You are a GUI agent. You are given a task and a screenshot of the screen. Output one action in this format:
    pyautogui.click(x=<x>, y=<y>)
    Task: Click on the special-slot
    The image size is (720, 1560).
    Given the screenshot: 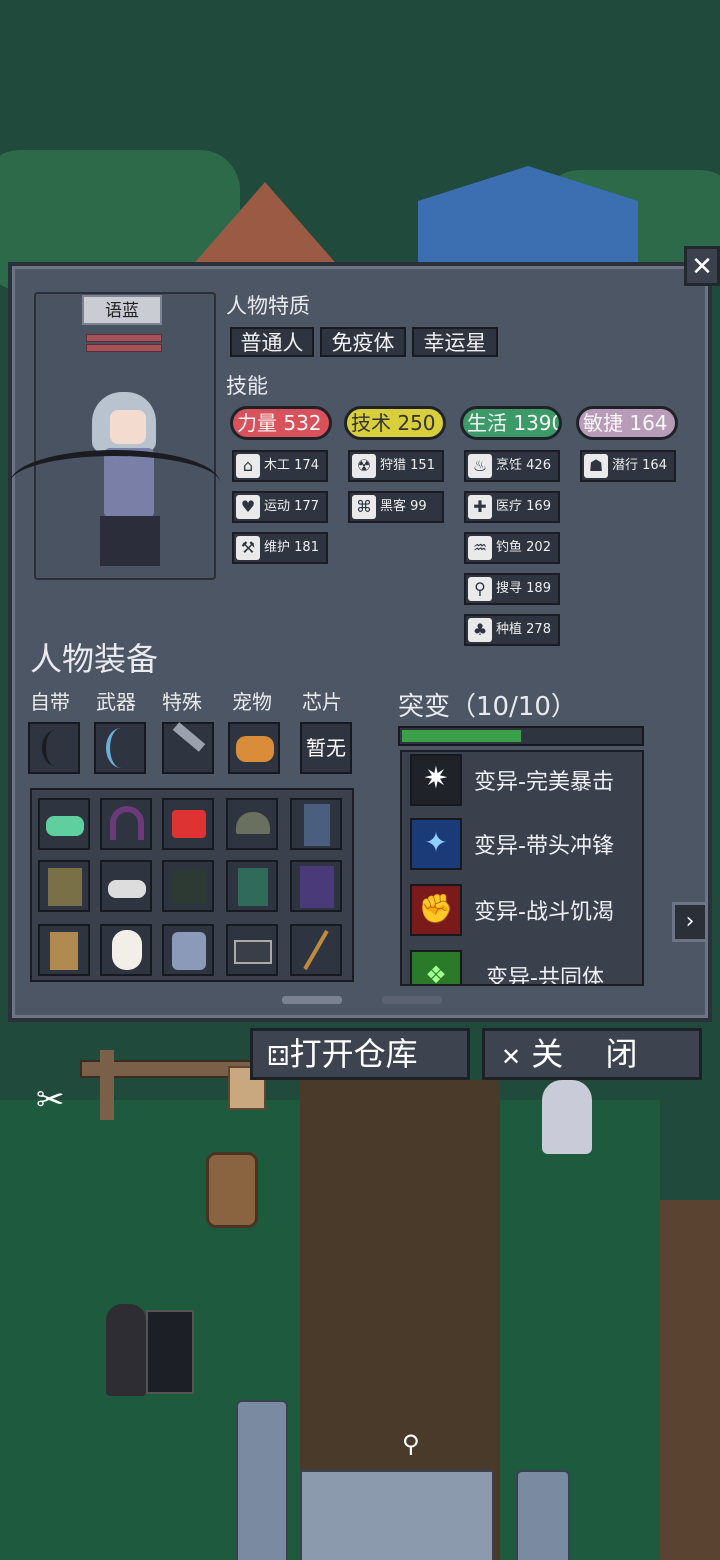 What is the action you would take?
    pyautogui.click(x=188, y=748)
    